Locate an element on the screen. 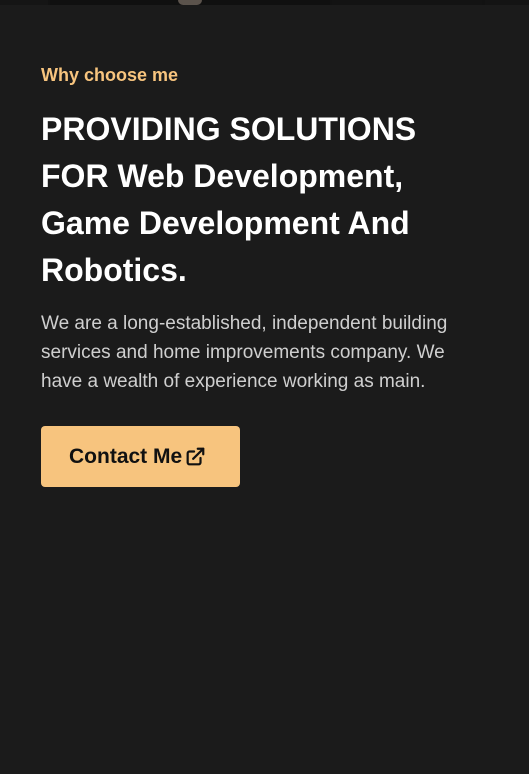 This screenshot has width=529, height=774. image-fragment is located at coordinates (190, 2).